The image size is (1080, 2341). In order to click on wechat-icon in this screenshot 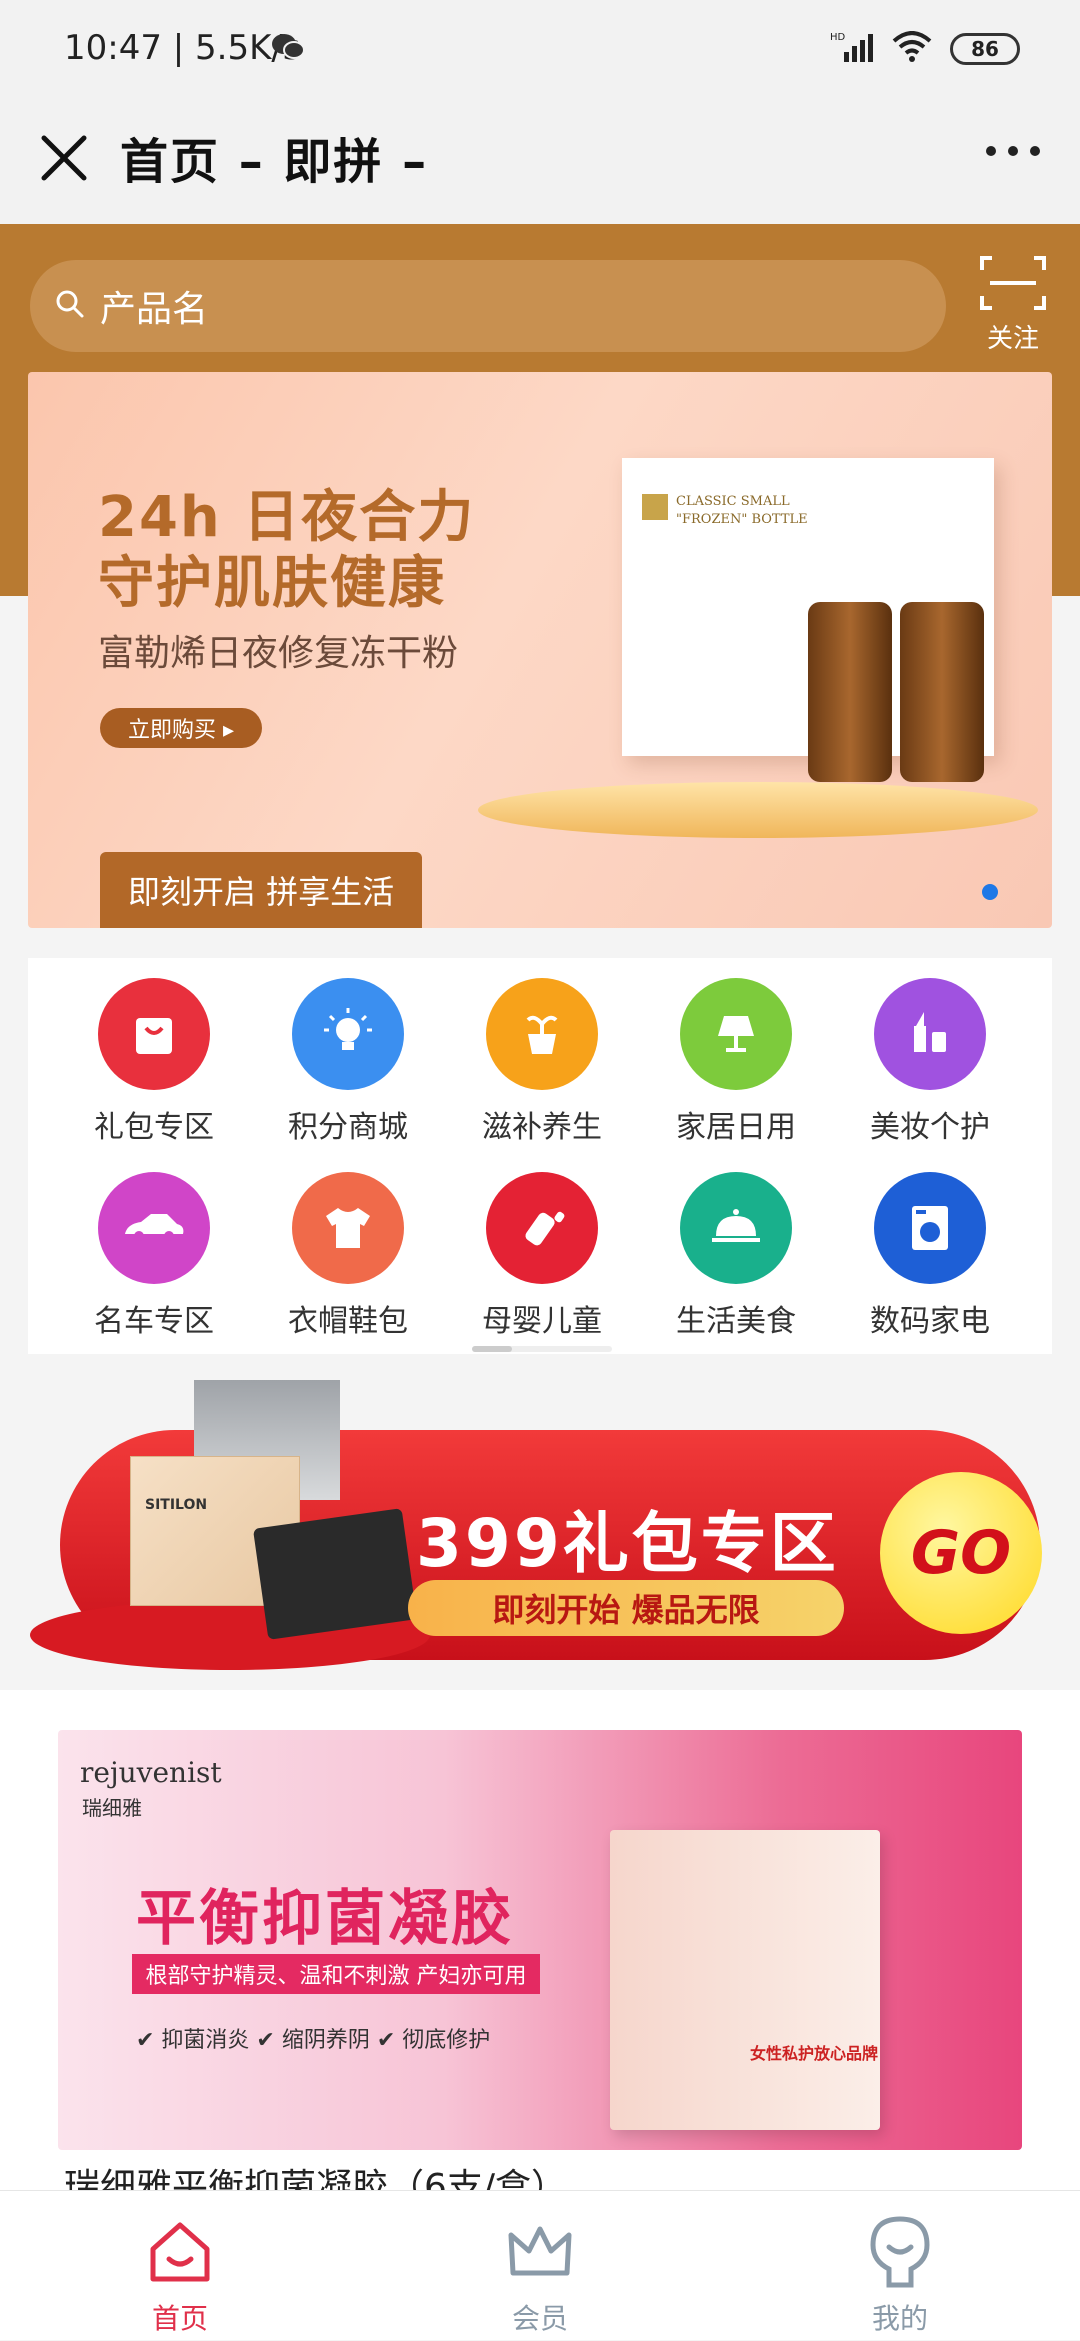, I will do `click(288, 47)`.